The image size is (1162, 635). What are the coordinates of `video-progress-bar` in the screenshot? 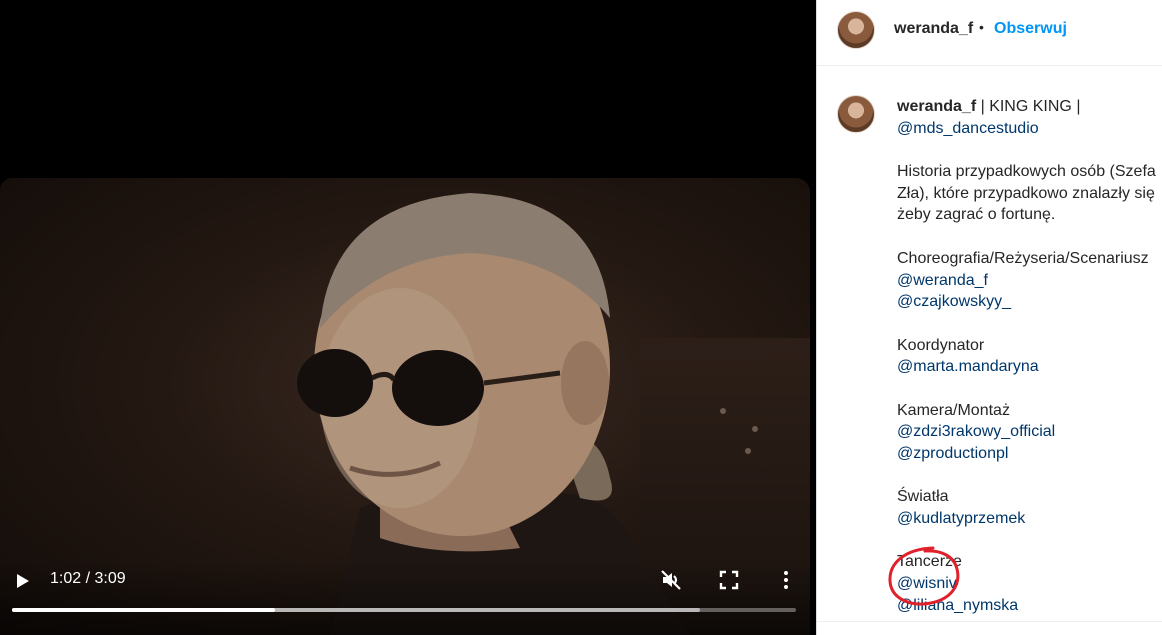 It's located at (404, 610).